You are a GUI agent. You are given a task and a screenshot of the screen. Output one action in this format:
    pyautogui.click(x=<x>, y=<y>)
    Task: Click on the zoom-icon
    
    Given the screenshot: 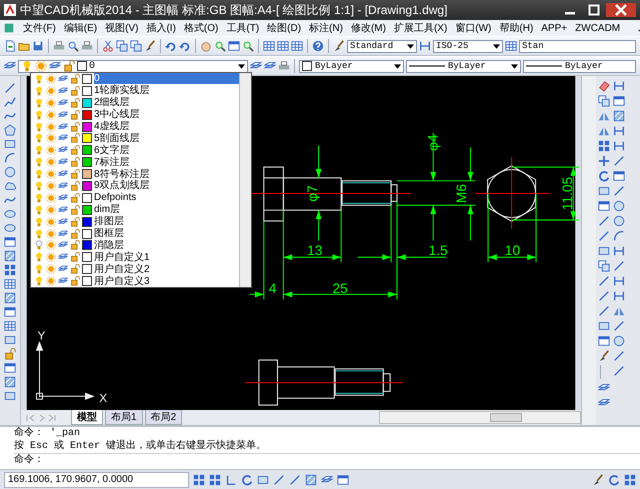 What is the action you would take?
    pyautogui.click(x=248, y=46)
    